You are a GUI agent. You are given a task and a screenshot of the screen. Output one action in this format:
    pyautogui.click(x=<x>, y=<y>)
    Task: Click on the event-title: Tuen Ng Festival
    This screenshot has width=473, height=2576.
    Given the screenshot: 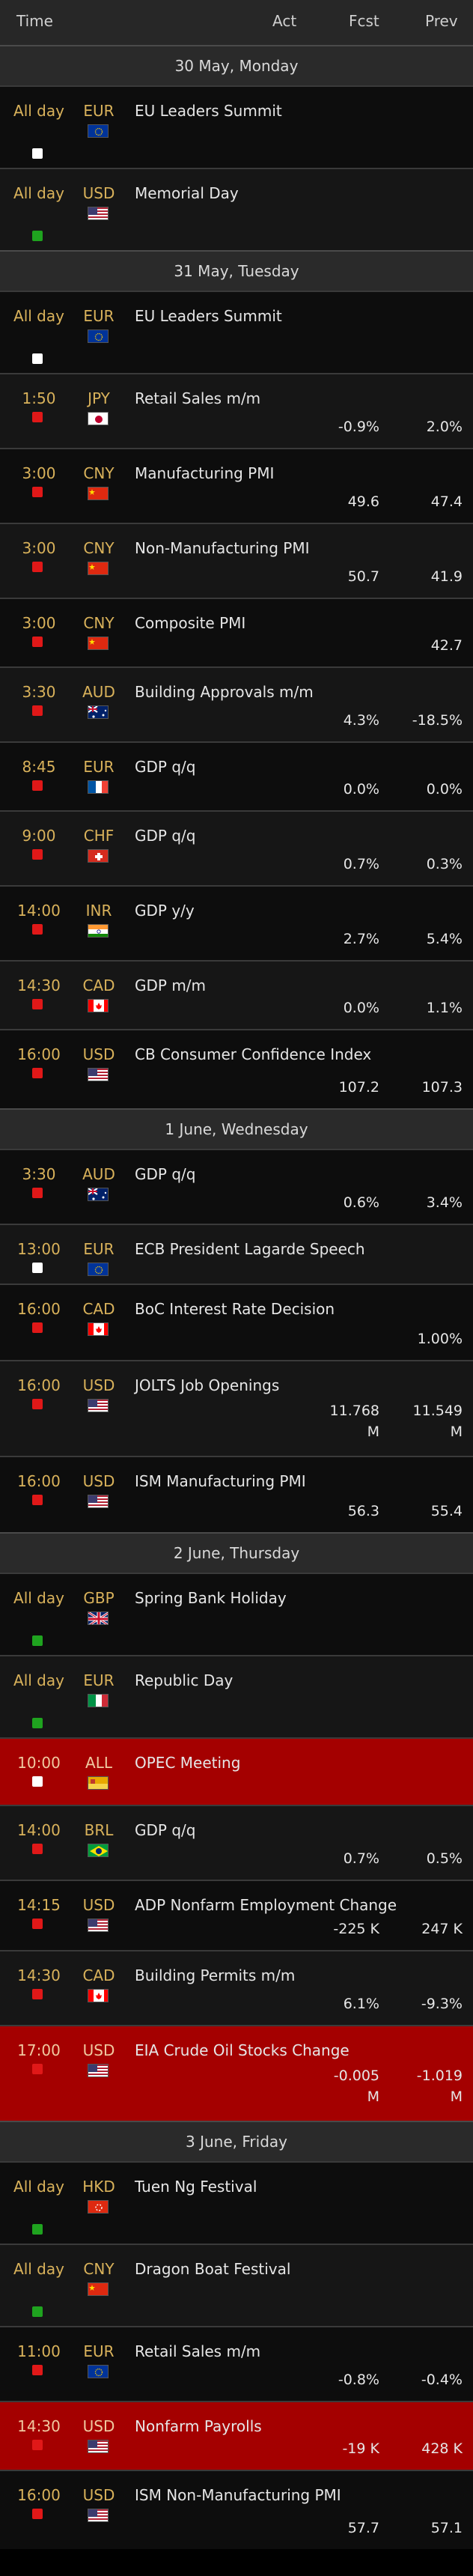 What is the action you would take?
    pyautogui.click(x=299, y=2187)
    